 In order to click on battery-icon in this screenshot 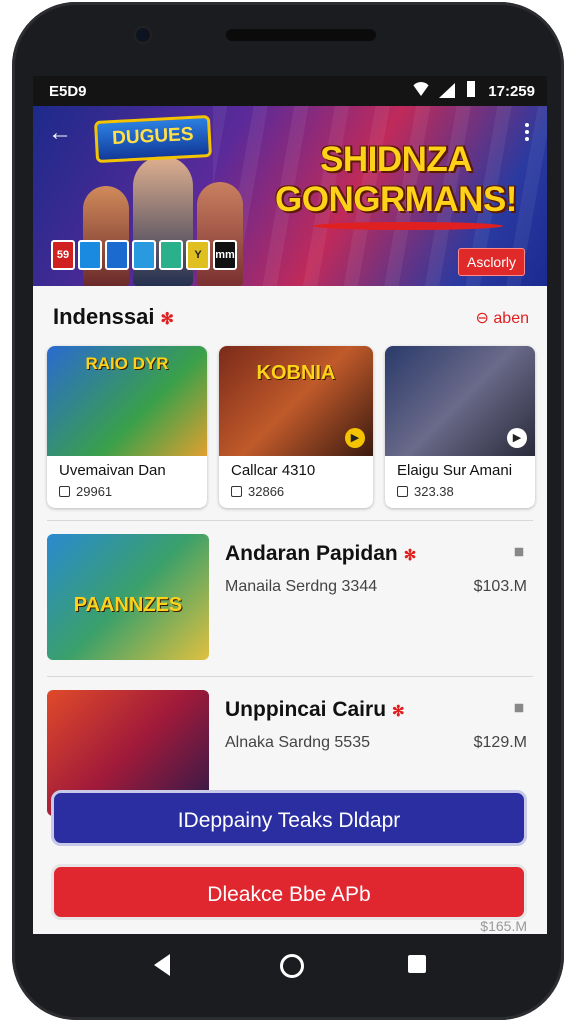, I will do `click(471, 89)`.